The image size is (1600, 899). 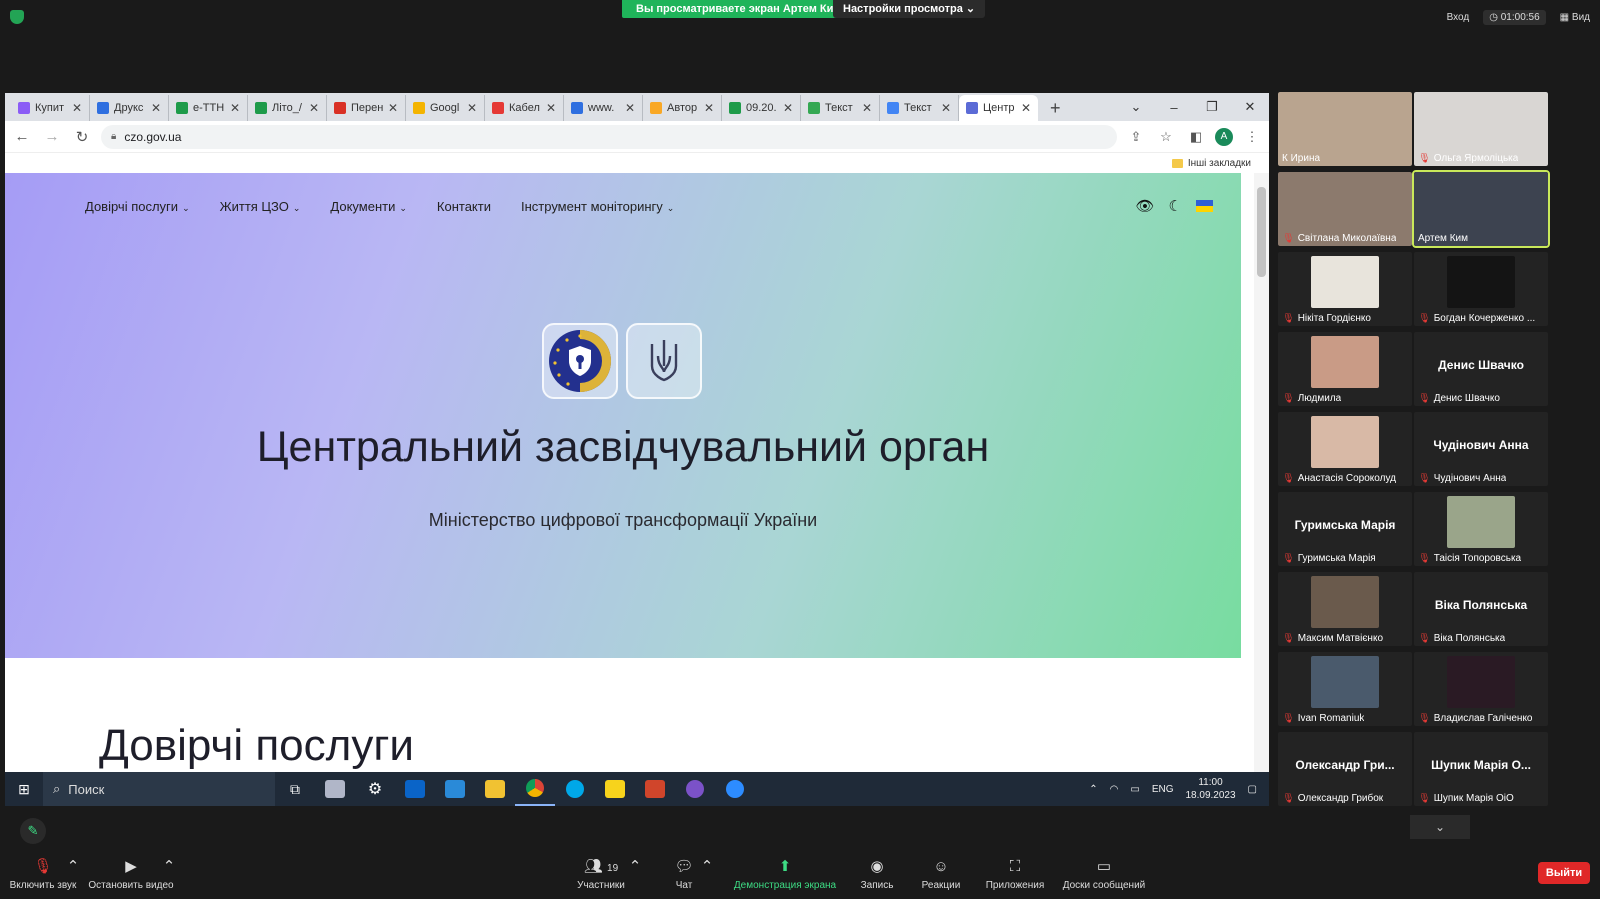 I want to click on participant-tile: 🎙︎ Владислав Галіченко, so click(x=1481, y=689).